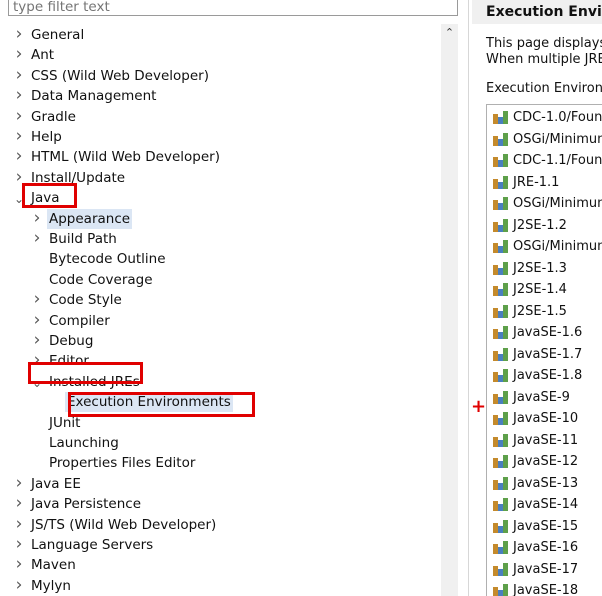  I want to click on tree-item-launching: Launching, so click(220, 443).